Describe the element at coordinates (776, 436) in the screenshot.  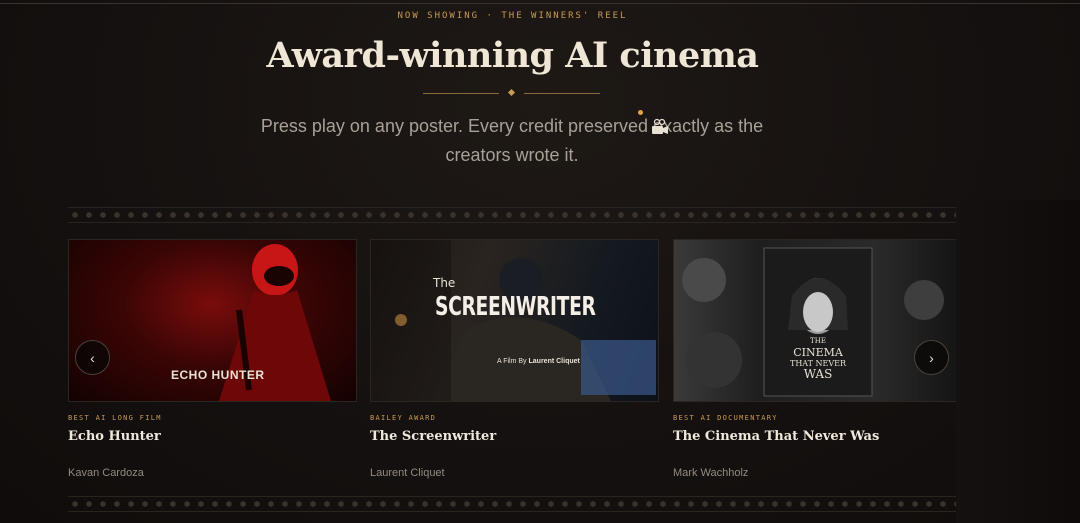
I see `film-title: The Cinema That Never Was` at that location.